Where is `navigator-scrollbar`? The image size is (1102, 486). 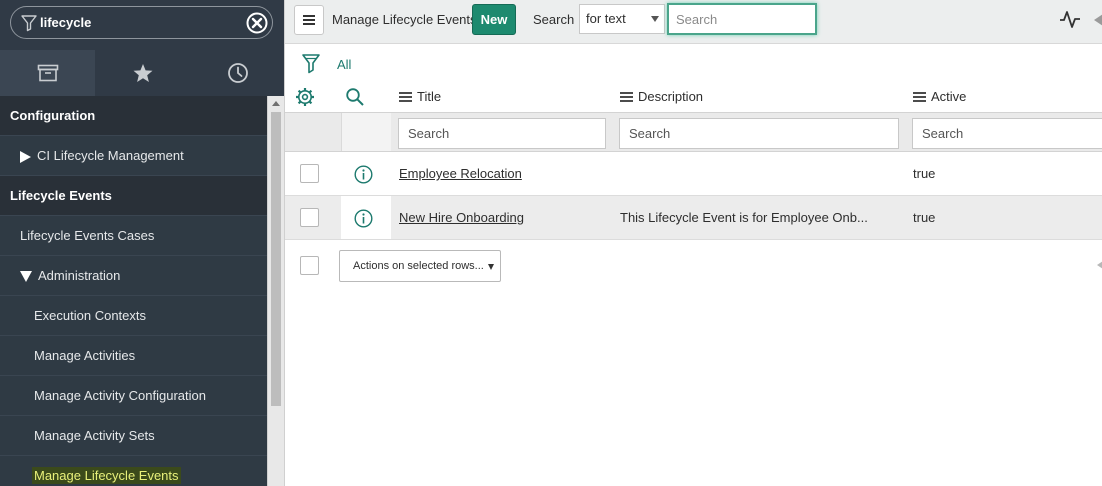 navigator-scrollbar is located at coordinates (275, 291).